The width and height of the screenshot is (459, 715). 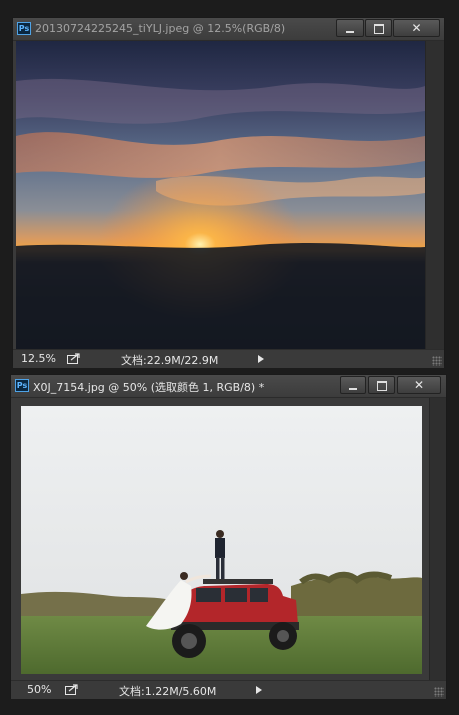 What do you see at coordinates (437, 539) in the screenshot?
I see `window-2-vertical-scrollbar` at bounding box center [437, 539].